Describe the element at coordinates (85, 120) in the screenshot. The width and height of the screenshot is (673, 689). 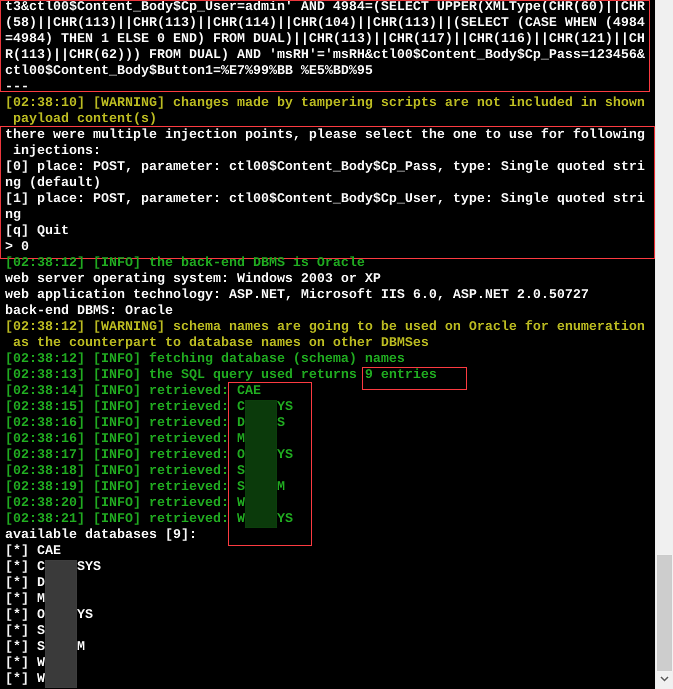
I see `console-line: payload content(s)` at that location.